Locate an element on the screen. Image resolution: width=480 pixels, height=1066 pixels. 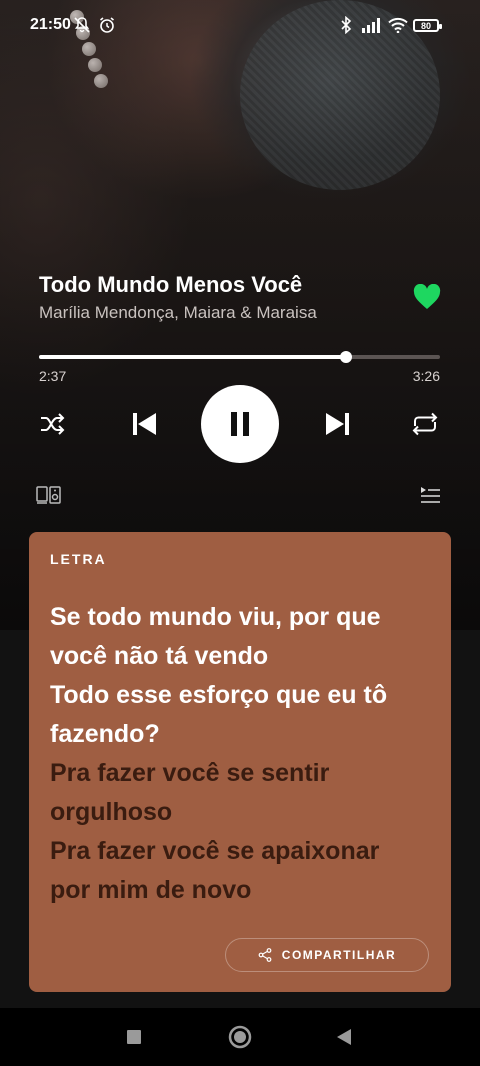
status-bar: 21:50 80 is located at coordinates (240, 26).